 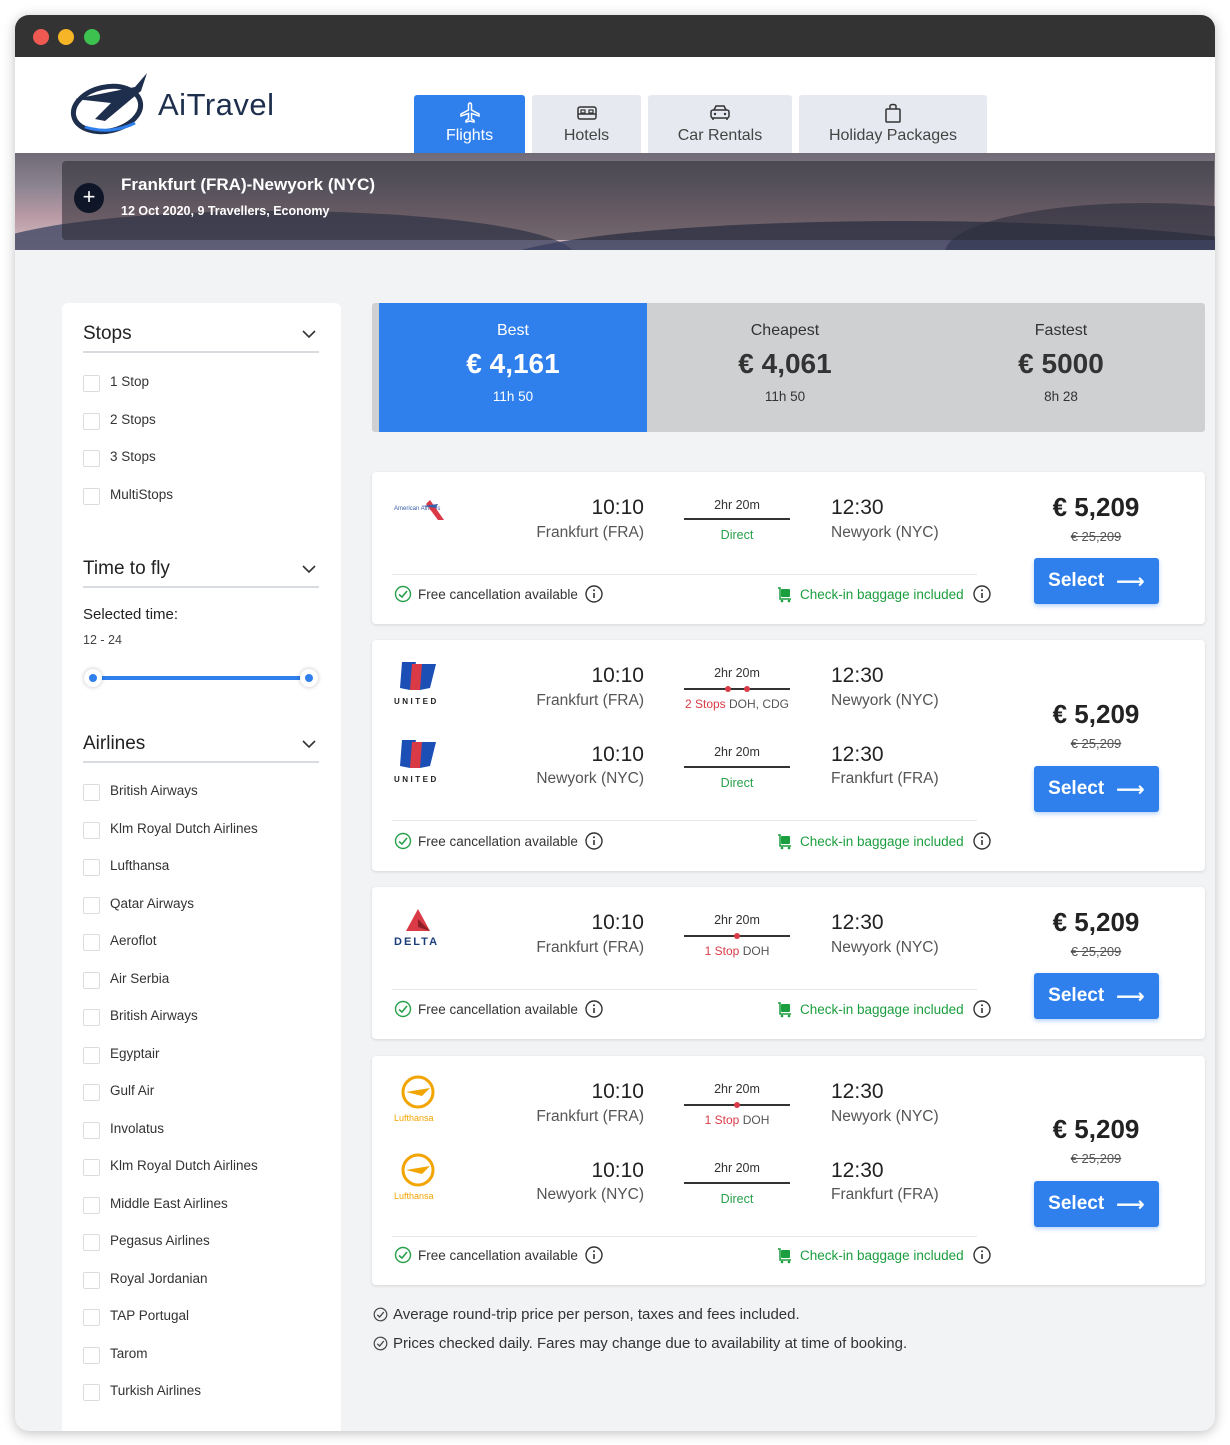 I want to click on modify-search-plus-icon: +, so click(x=89, y=198).